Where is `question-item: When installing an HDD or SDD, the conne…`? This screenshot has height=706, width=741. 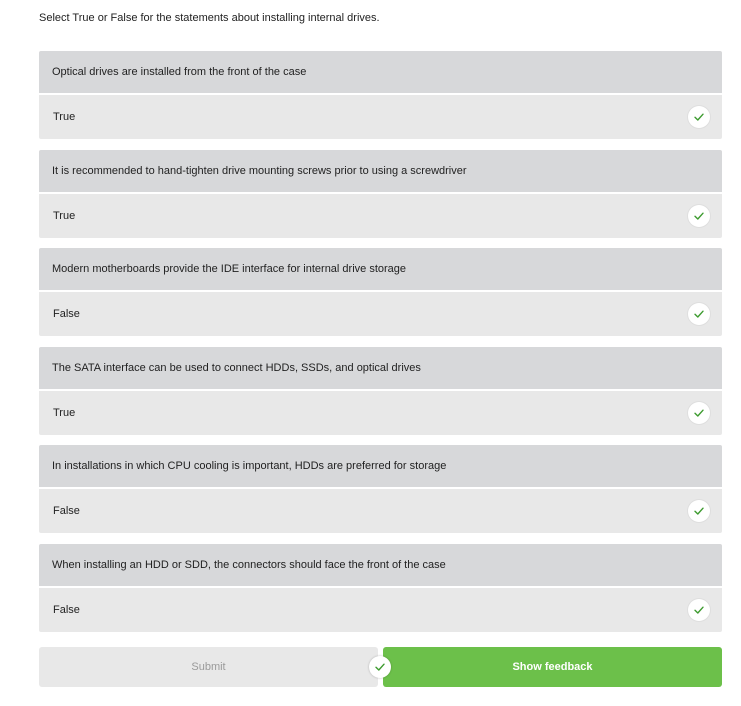
question-item: When installing an HDD or SDD, the conne… is located at coordinates (380, 587).